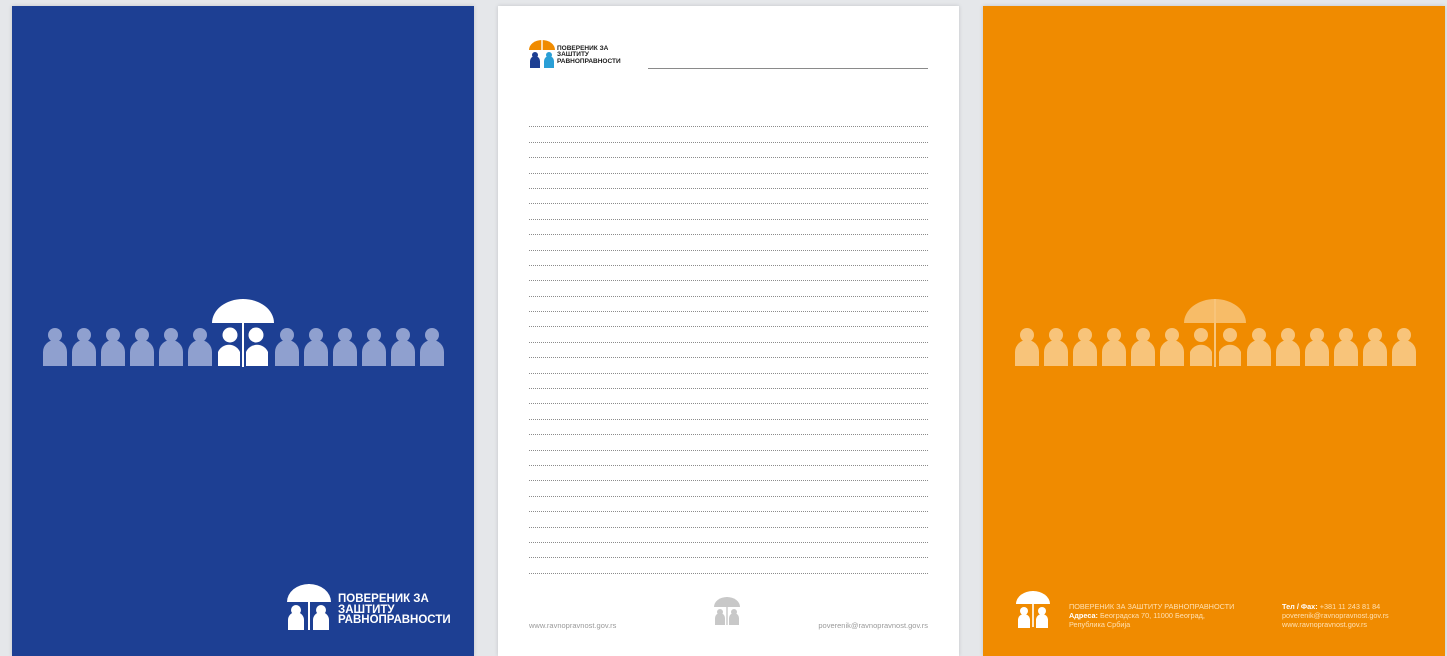 Image resolution: width=1447 pixels, height=656 pixels. Describe the element at coordinates (1350, 606) in the screenshot. I see `phone-value: +381 11 243 81 84` at that location.